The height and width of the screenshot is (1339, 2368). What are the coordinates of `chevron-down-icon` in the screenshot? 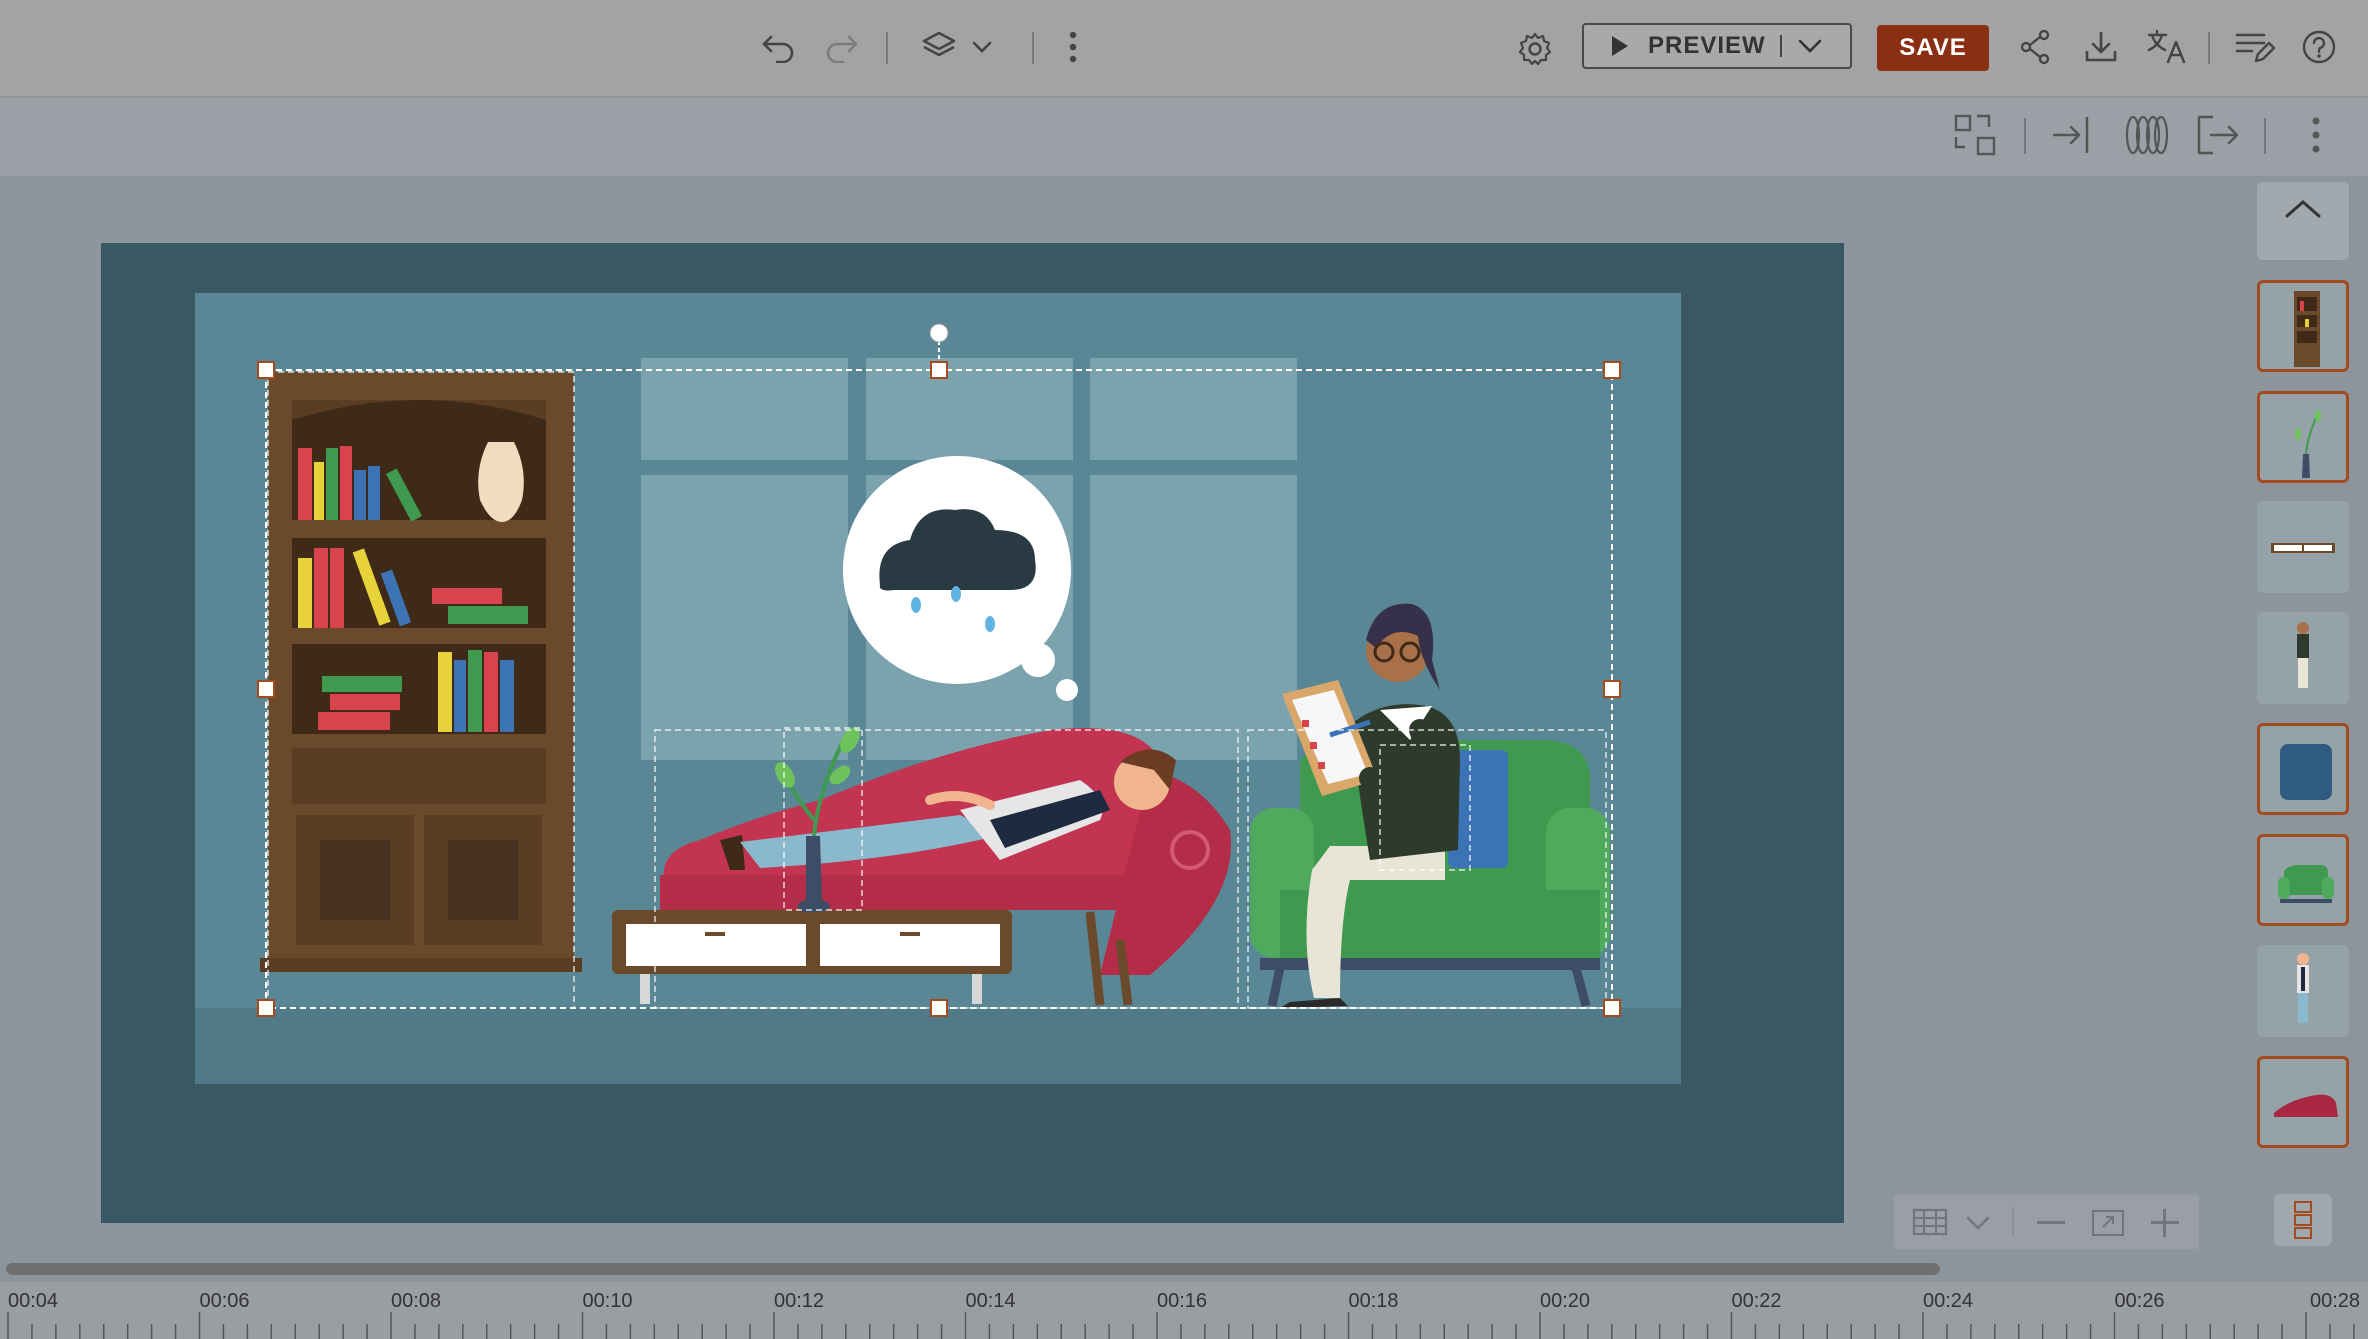 It's located at (1978, 1223).